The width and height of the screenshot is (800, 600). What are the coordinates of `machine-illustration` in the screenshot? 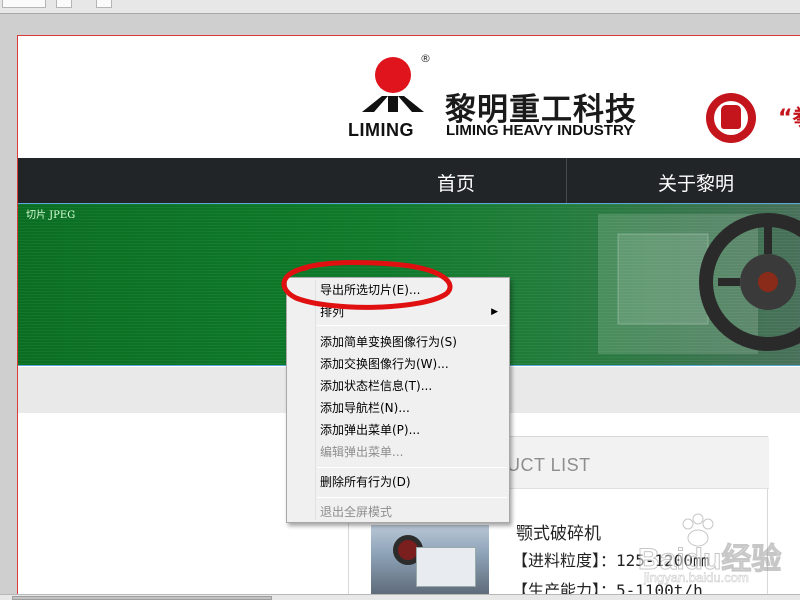 It's located at (699, 283).